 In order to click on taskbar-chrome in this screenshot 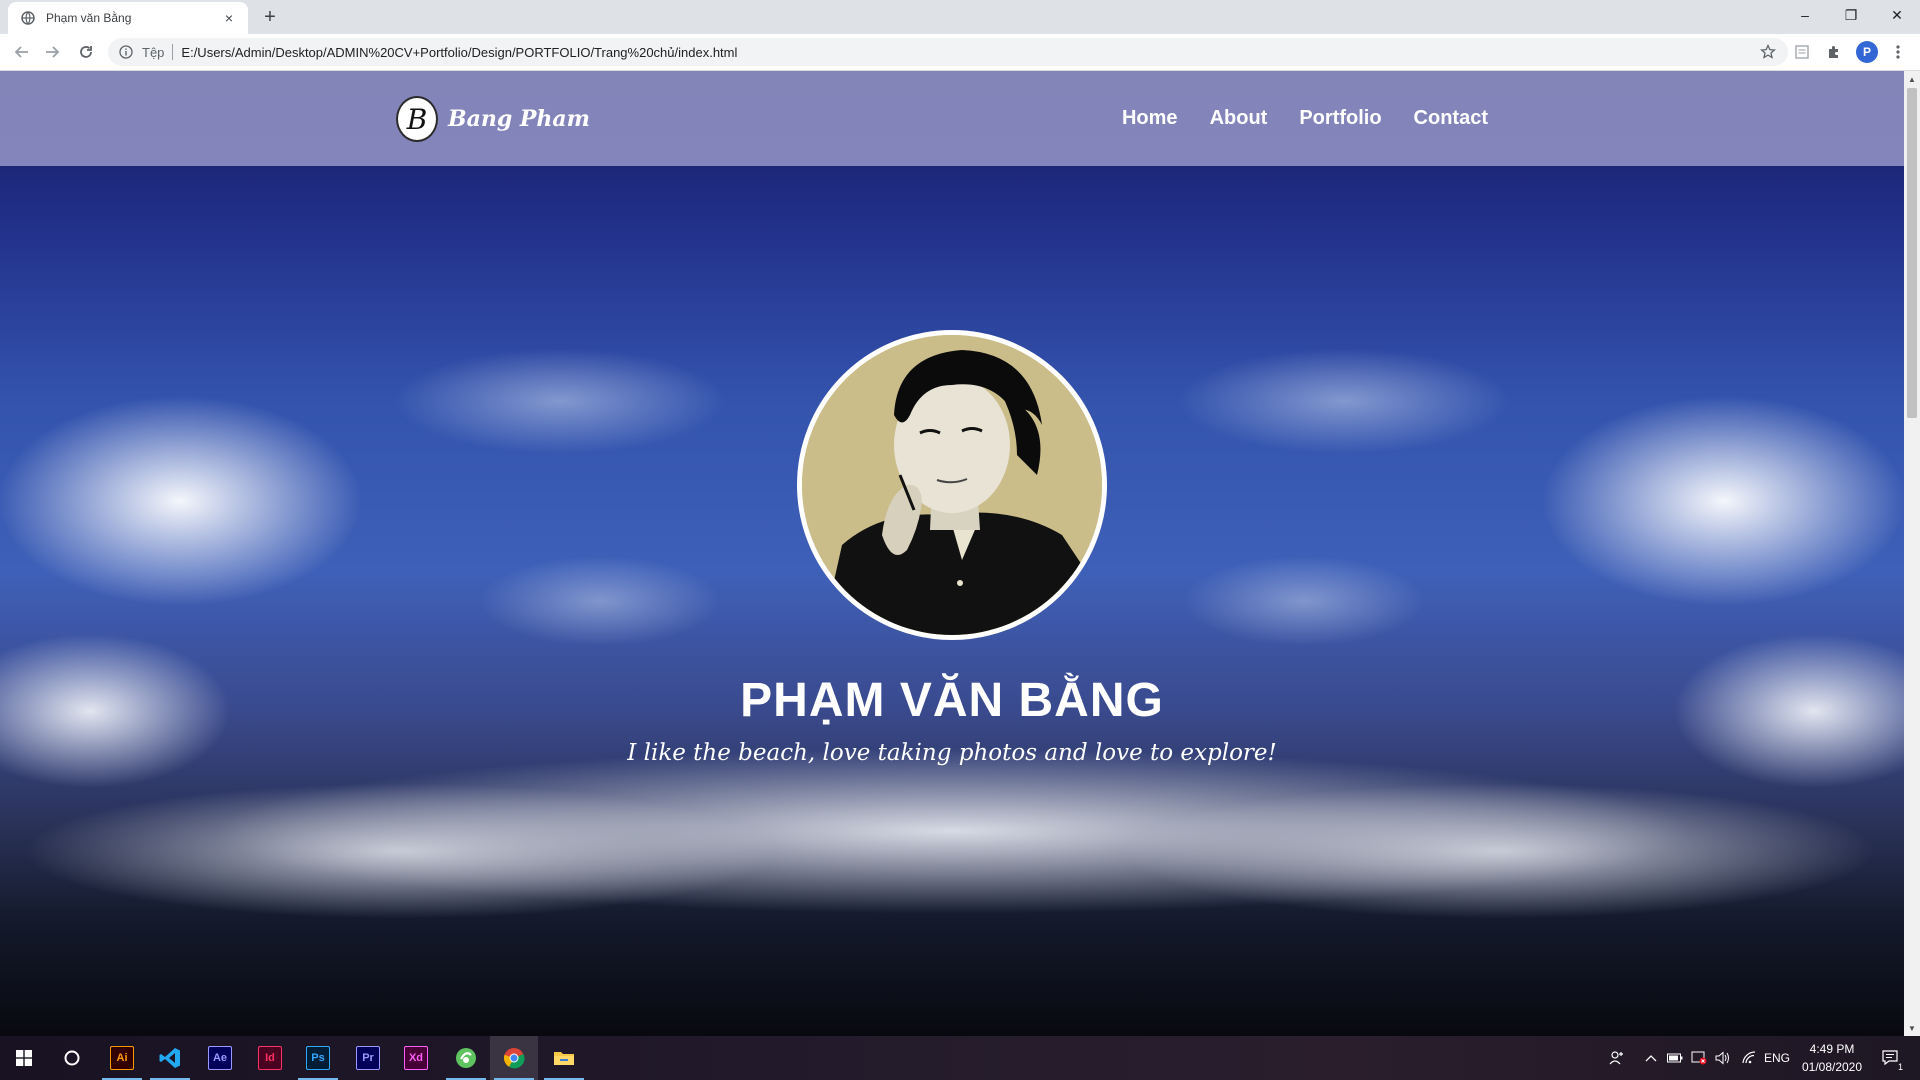, I will do `click(514, 1058)`.